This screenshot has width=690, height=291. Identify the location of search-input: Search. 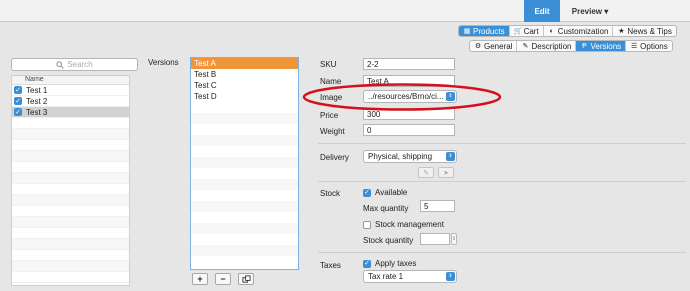
(74, 64).